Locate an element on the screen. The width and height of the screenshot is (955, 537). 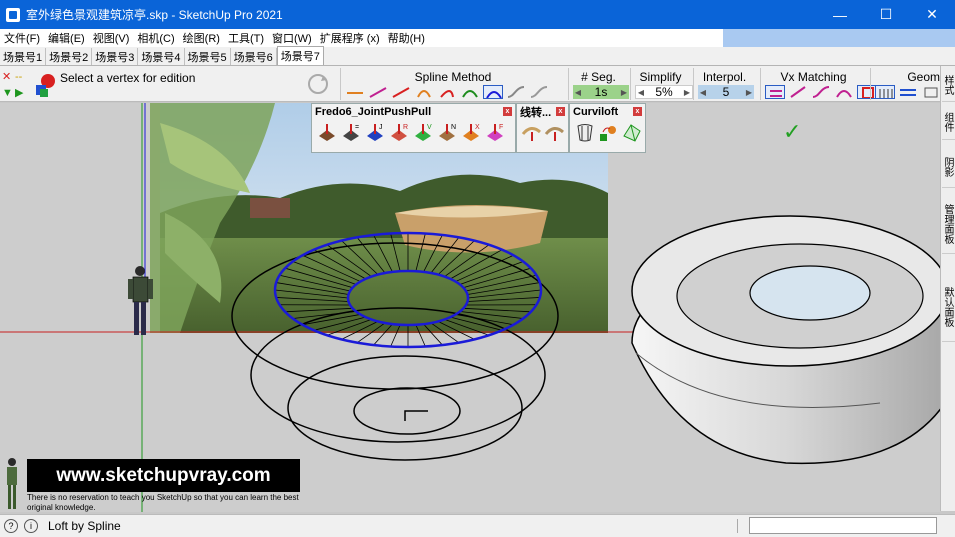
menu-edit: 编辑(E) is located at coordinates (66, 38).